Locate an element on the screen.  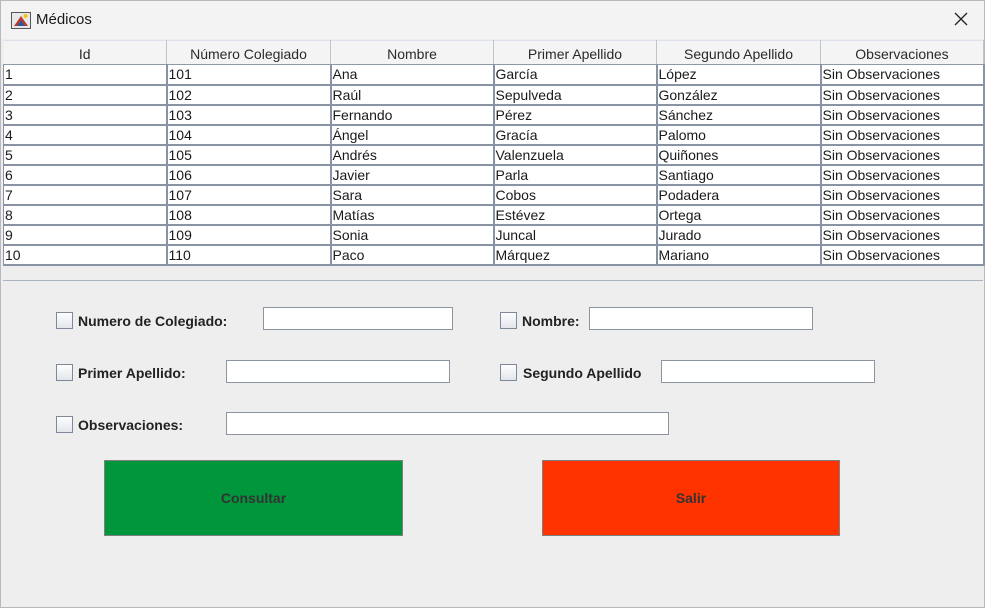
nombre-checkbox is located at coordinates (508, 320).